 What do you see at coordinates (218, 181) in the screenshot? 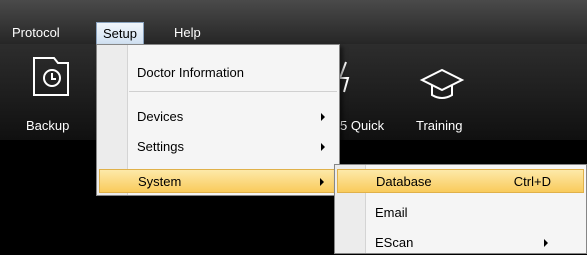
I see `menu-item-system: System` at bounding box center [218, 181].